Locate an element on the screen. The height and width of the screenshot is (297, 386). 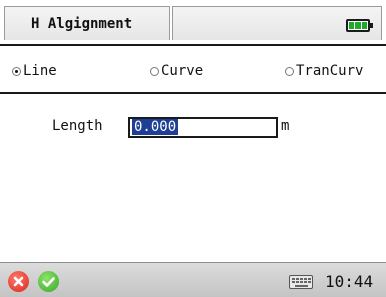
radio-line: Line is located at coordinates (34, 71).